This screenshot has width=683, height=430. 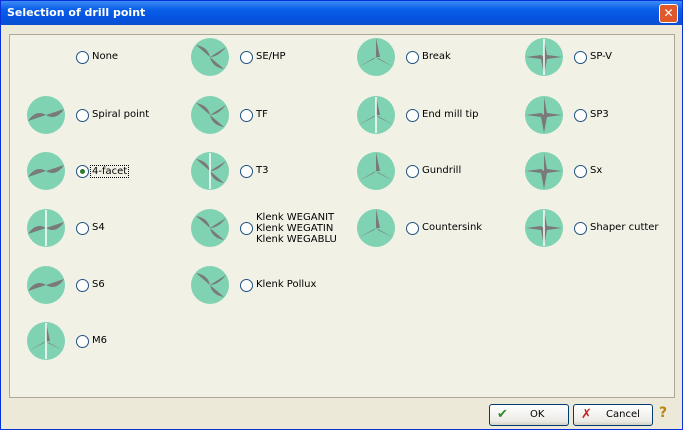 What do you see at coordinates (450, 114) in the screenshot?
I see `option-label: End mill tip` at bounding box center [450, 114].